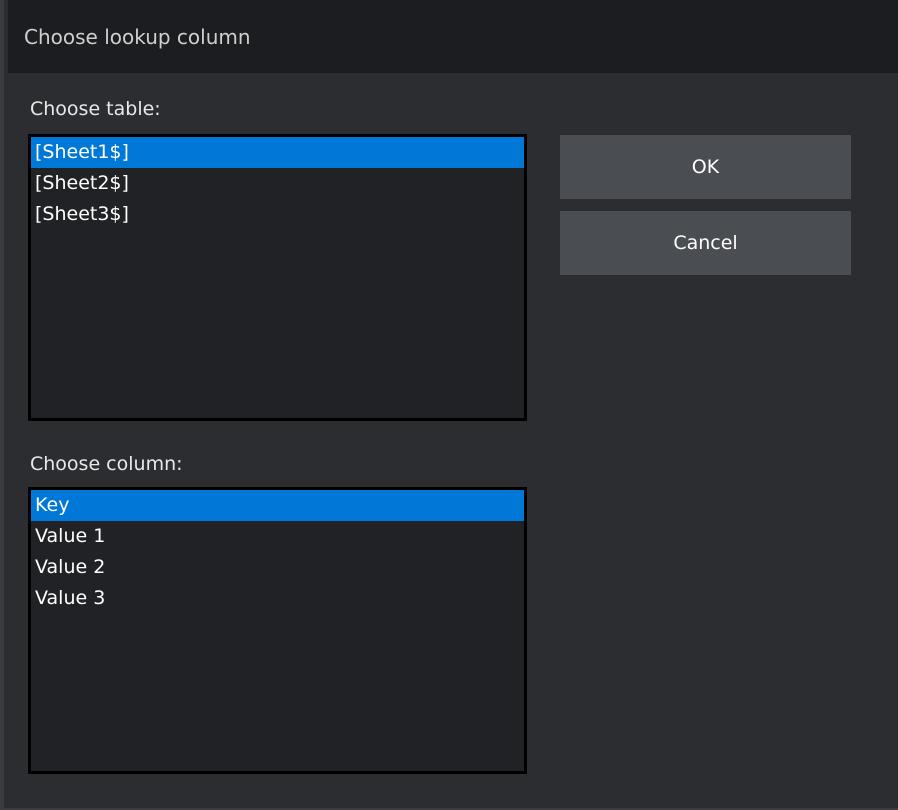 The width and height of the screenshot is (898, 810). What do you see at coordinates (106, 464) in the screenshot?
I see `choose-column-label: Choose column:` at bounding box center [106, 464].